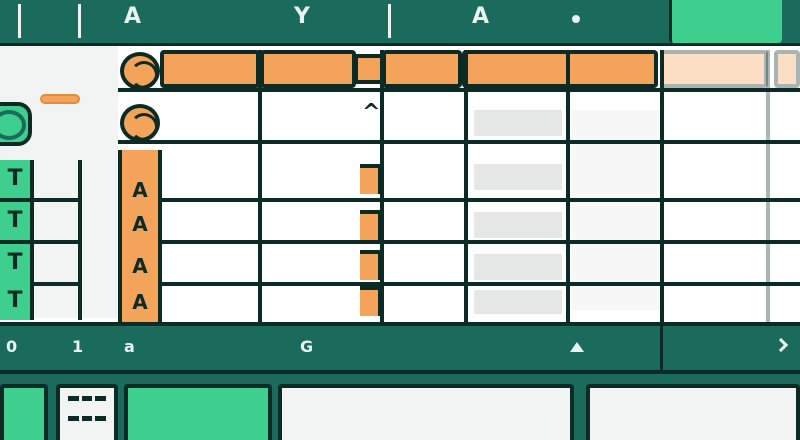  Describe the element at coordinates (725, 21) in the screenshot. I see `toolbar-primary-button` at that location.